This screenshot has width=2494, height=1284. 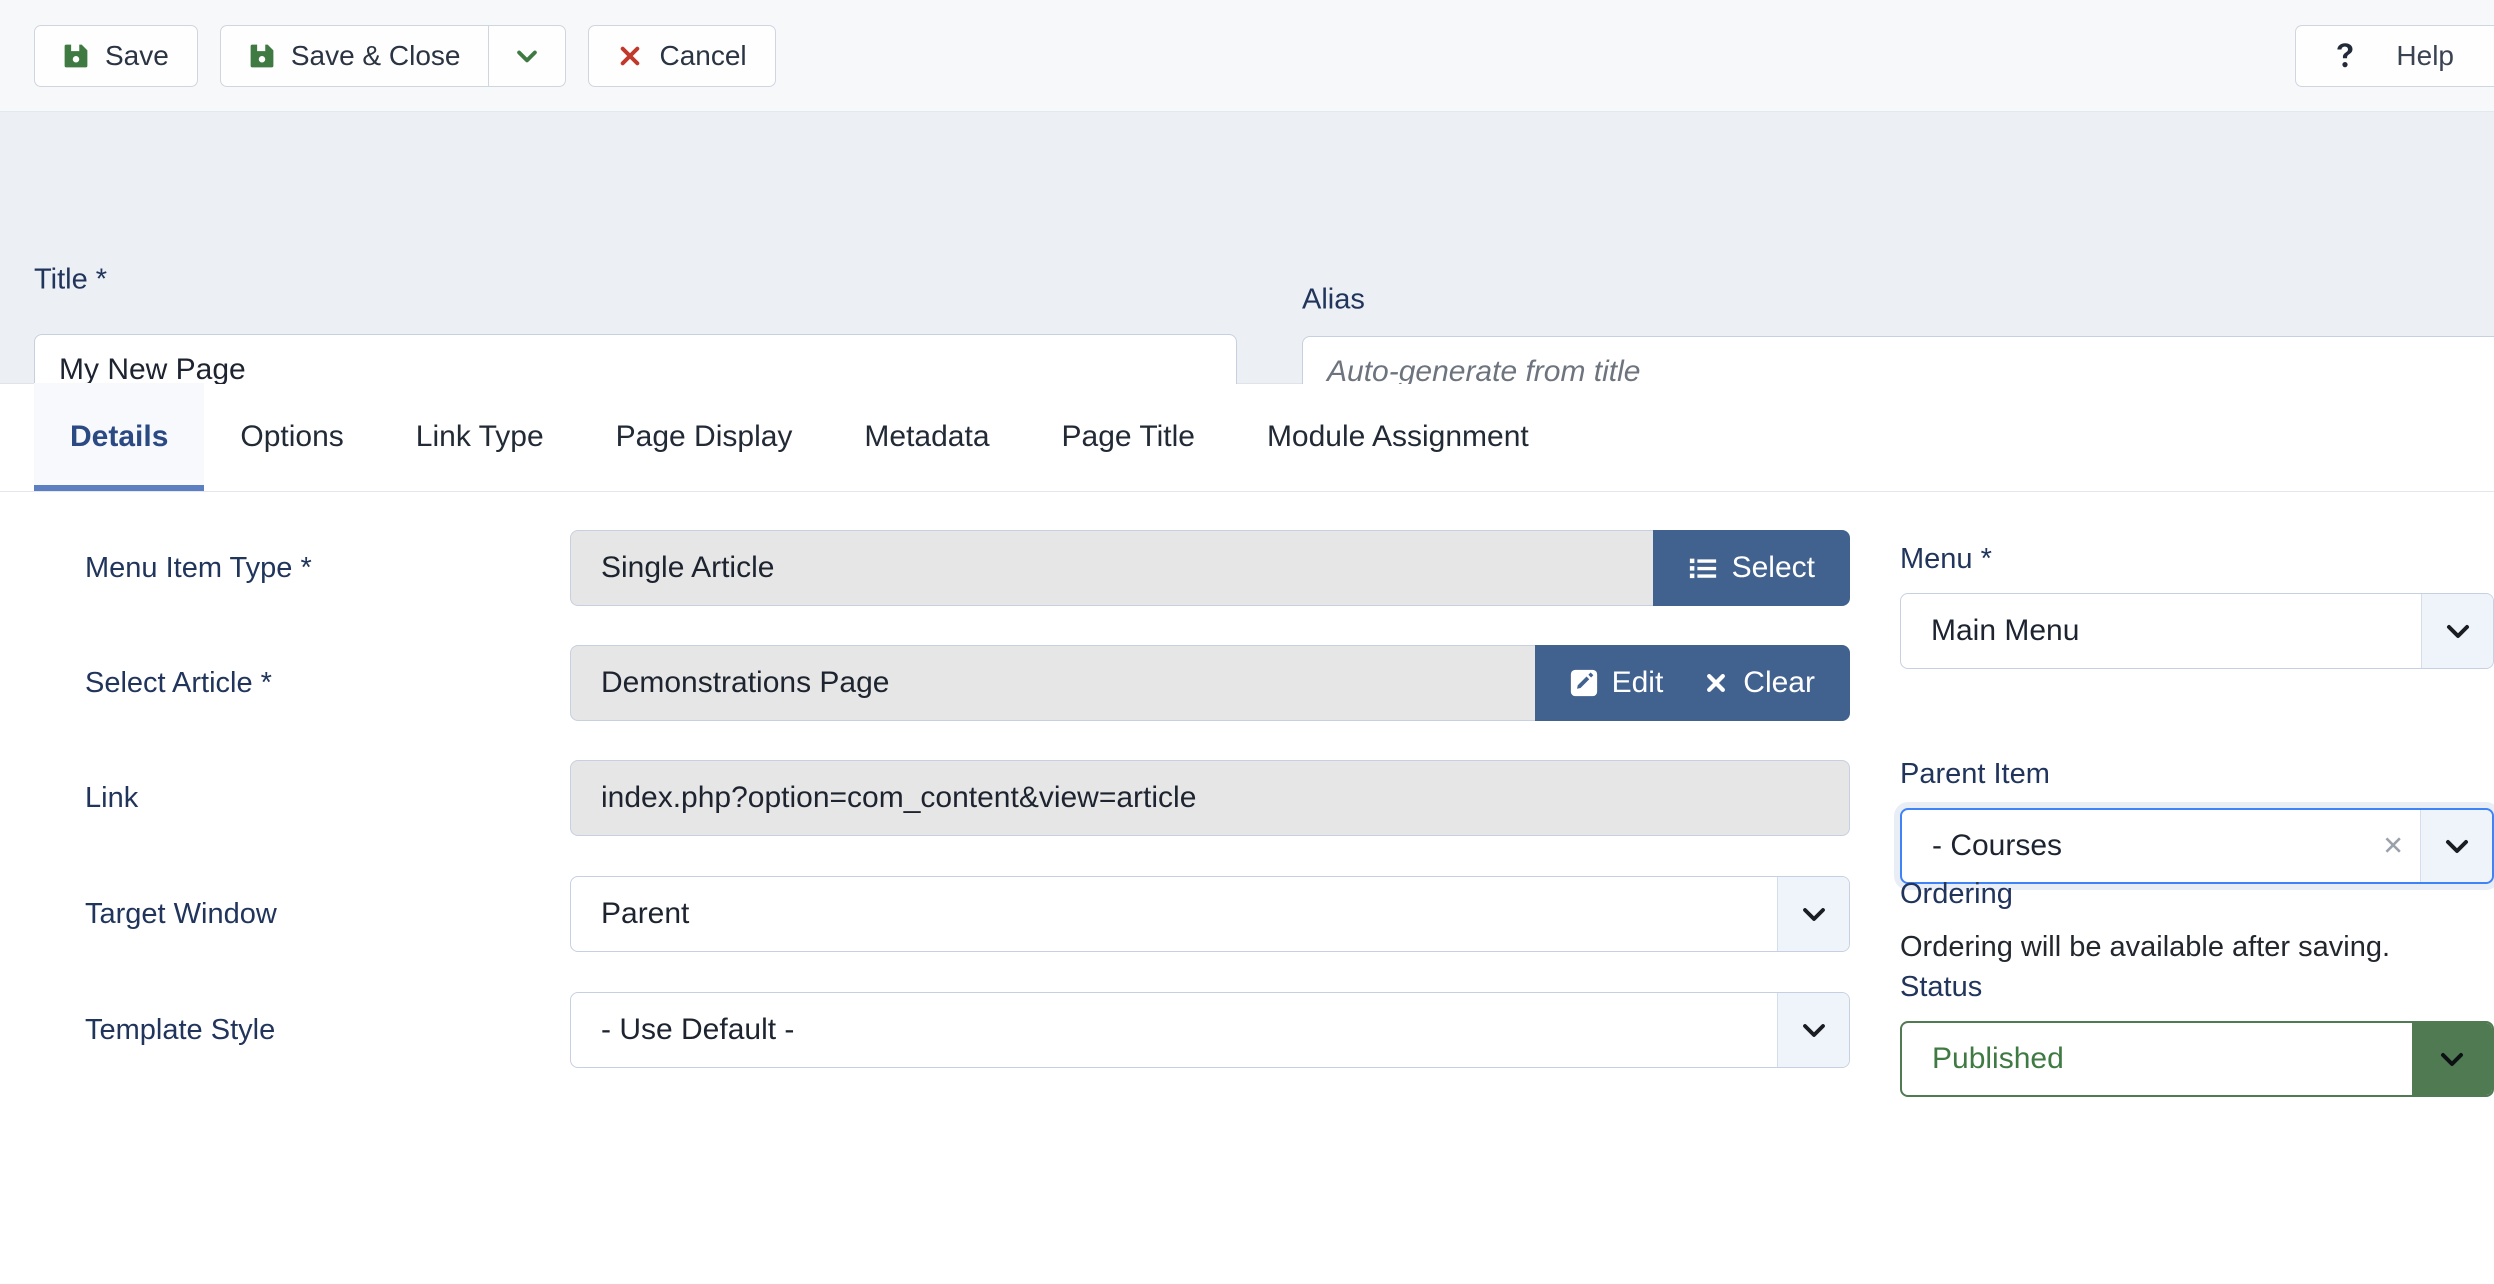 I want to click on toolbar-right-group: Help, so click(x=2394, y=55).